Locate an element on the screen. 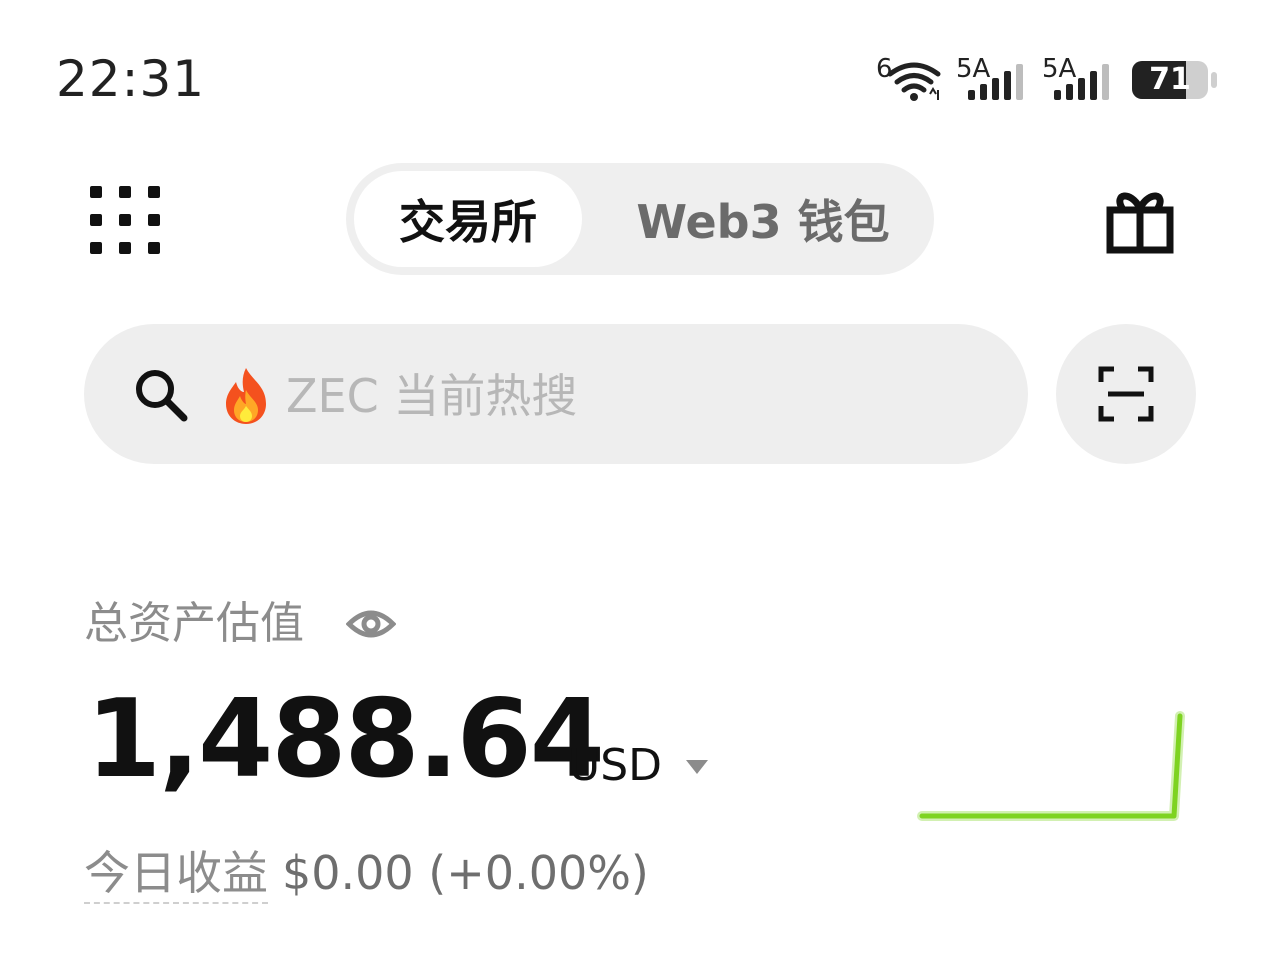 Image resolution: width=1280 pixels, height=964 pixels. wifi-icon is located at coordinates (914, 81).